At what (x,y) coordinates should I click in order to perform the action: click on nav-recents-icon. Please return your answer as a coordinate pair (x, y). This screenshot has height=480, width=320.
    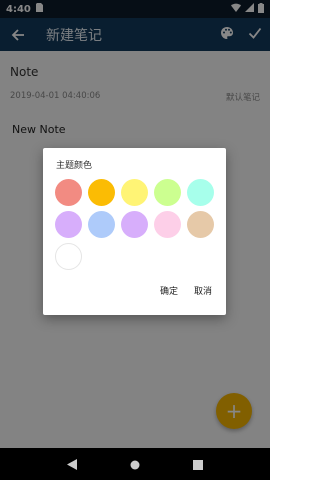
    Looking at the image, I should click on (198, 464).